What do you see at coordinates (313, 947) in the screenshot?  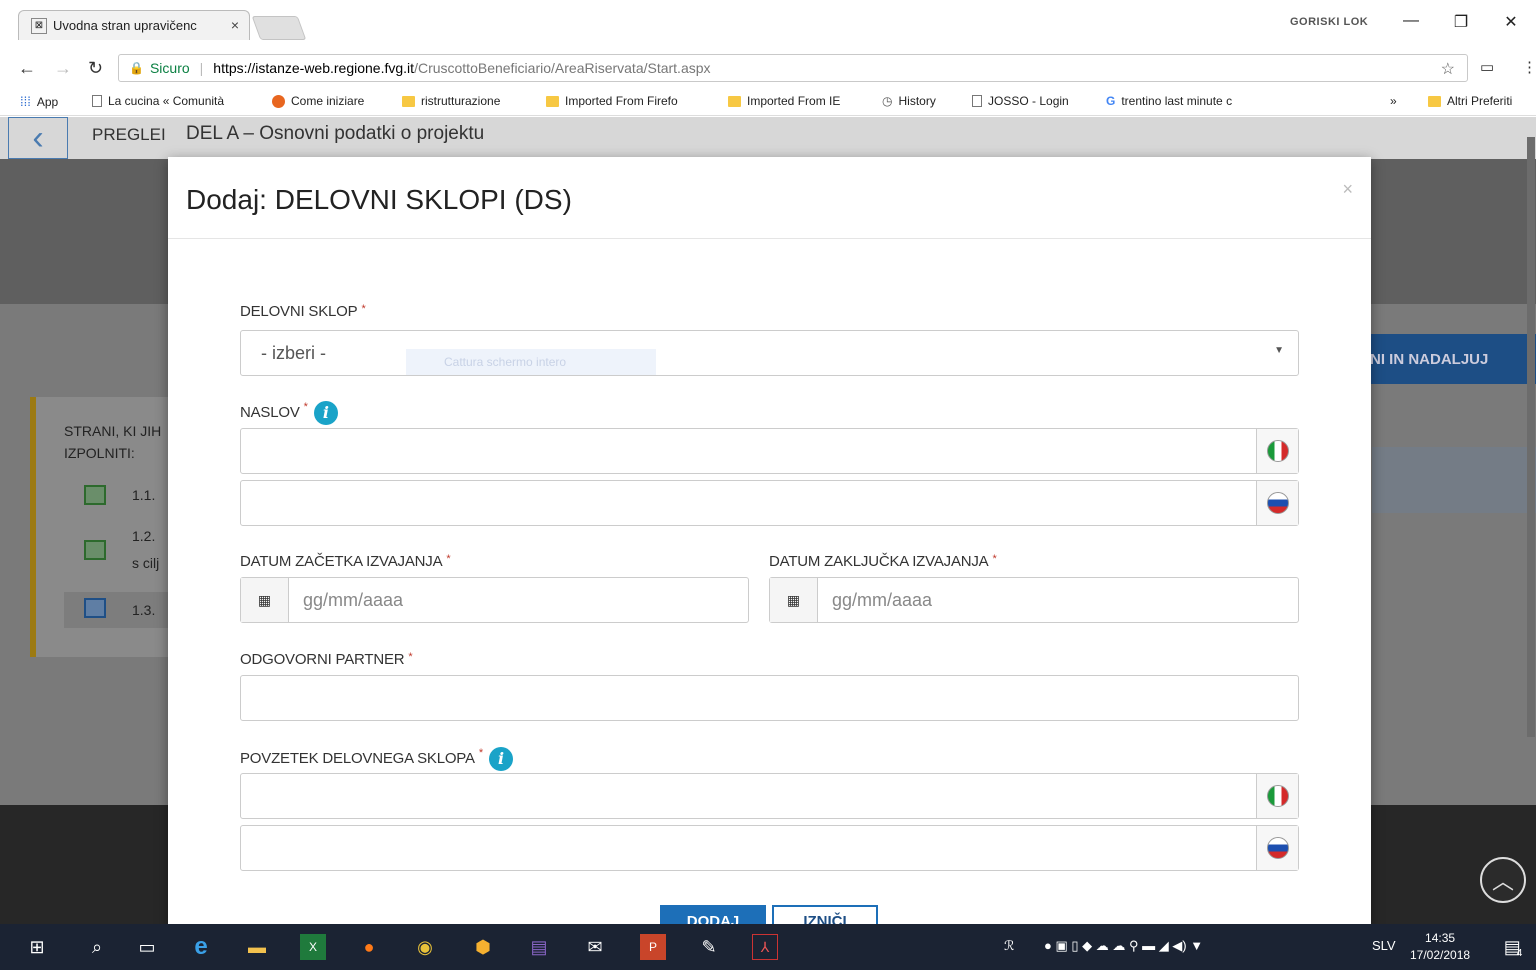 I see `excel-icon: X` at bounding box center [313, 947].